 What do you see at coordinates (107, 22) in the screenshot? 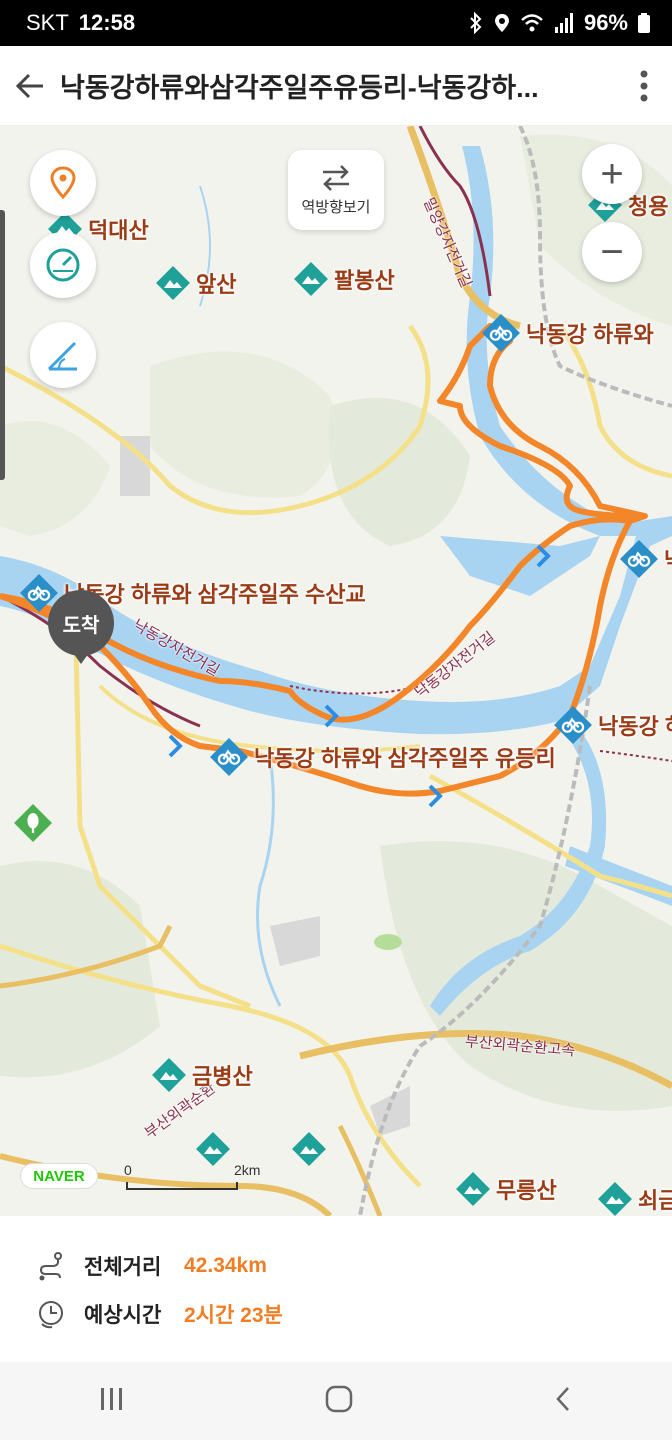
I see `clock-time: 12:58` at bounding box center [107, 22].